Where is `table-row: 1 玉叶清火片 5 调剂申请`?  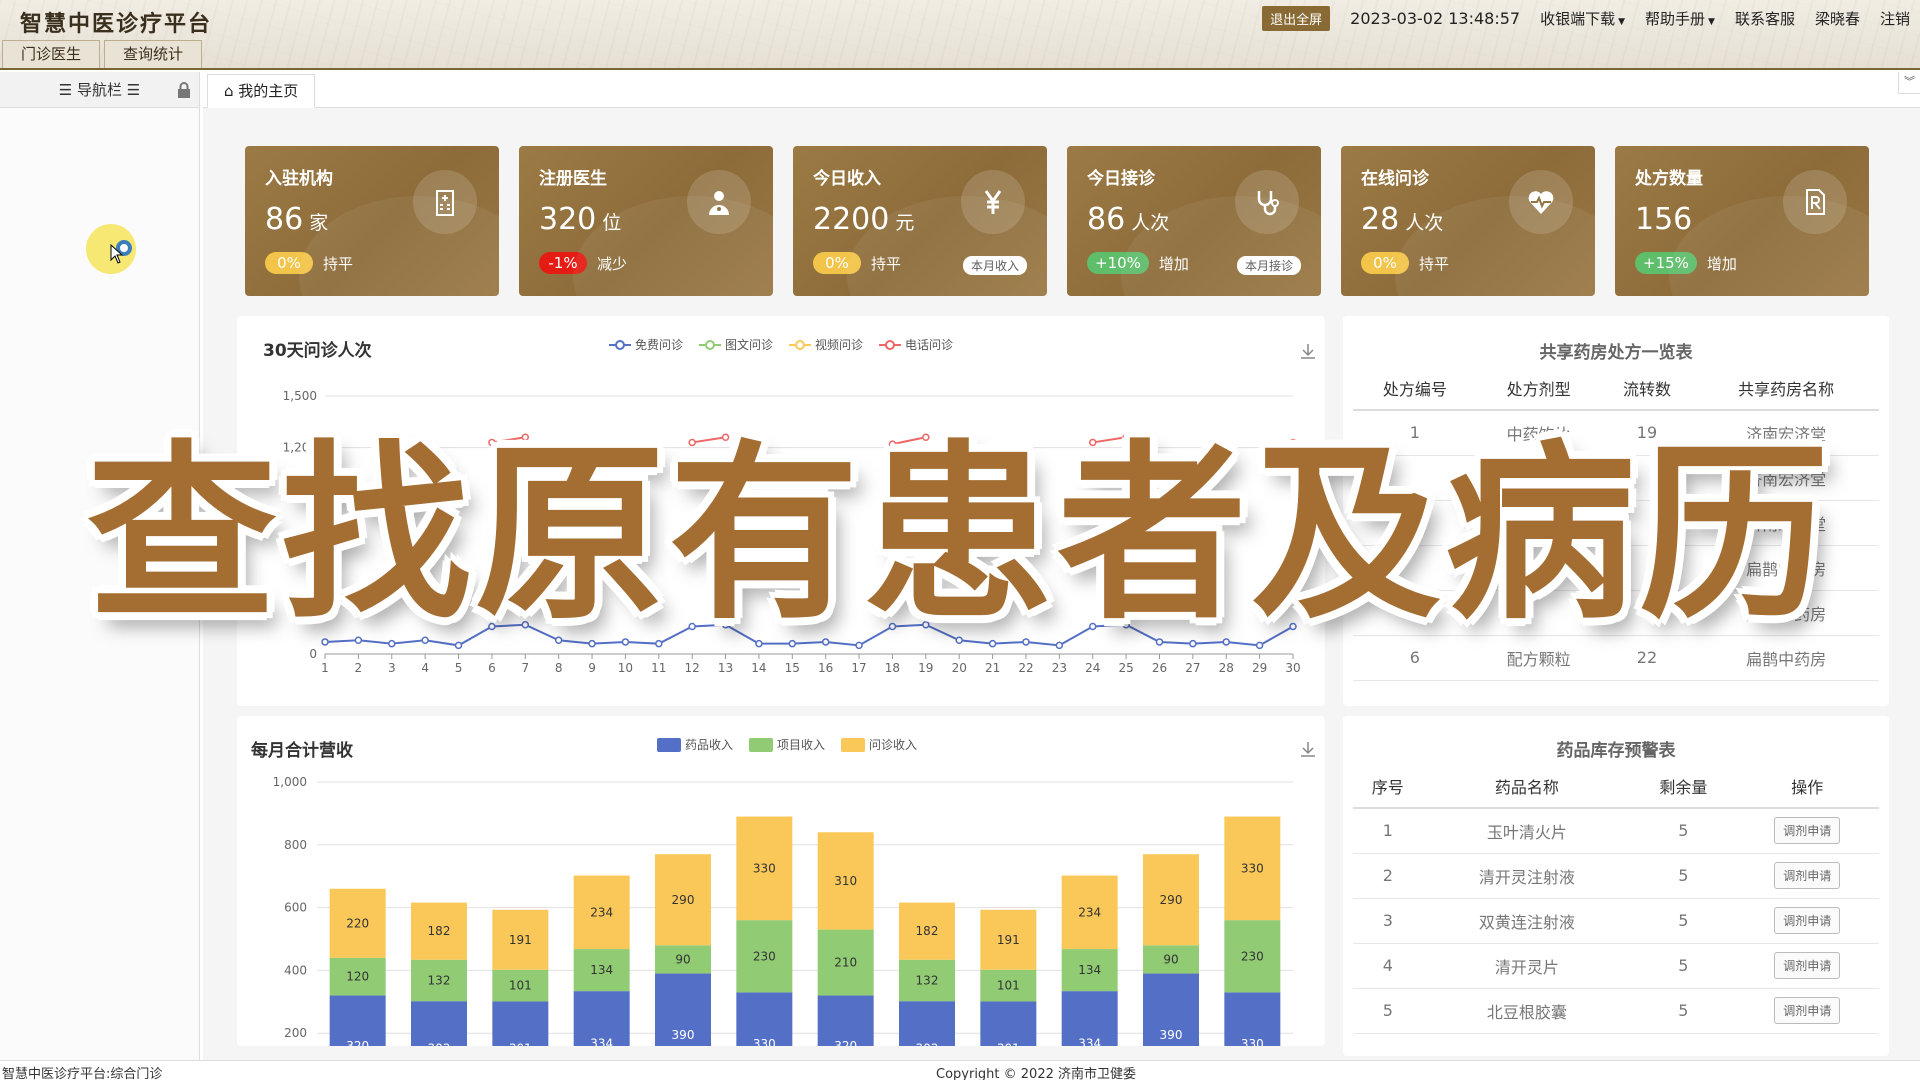 table-row: 1 玉叶清火片 5 调剂申请 is located at coordinates (1616, 831).